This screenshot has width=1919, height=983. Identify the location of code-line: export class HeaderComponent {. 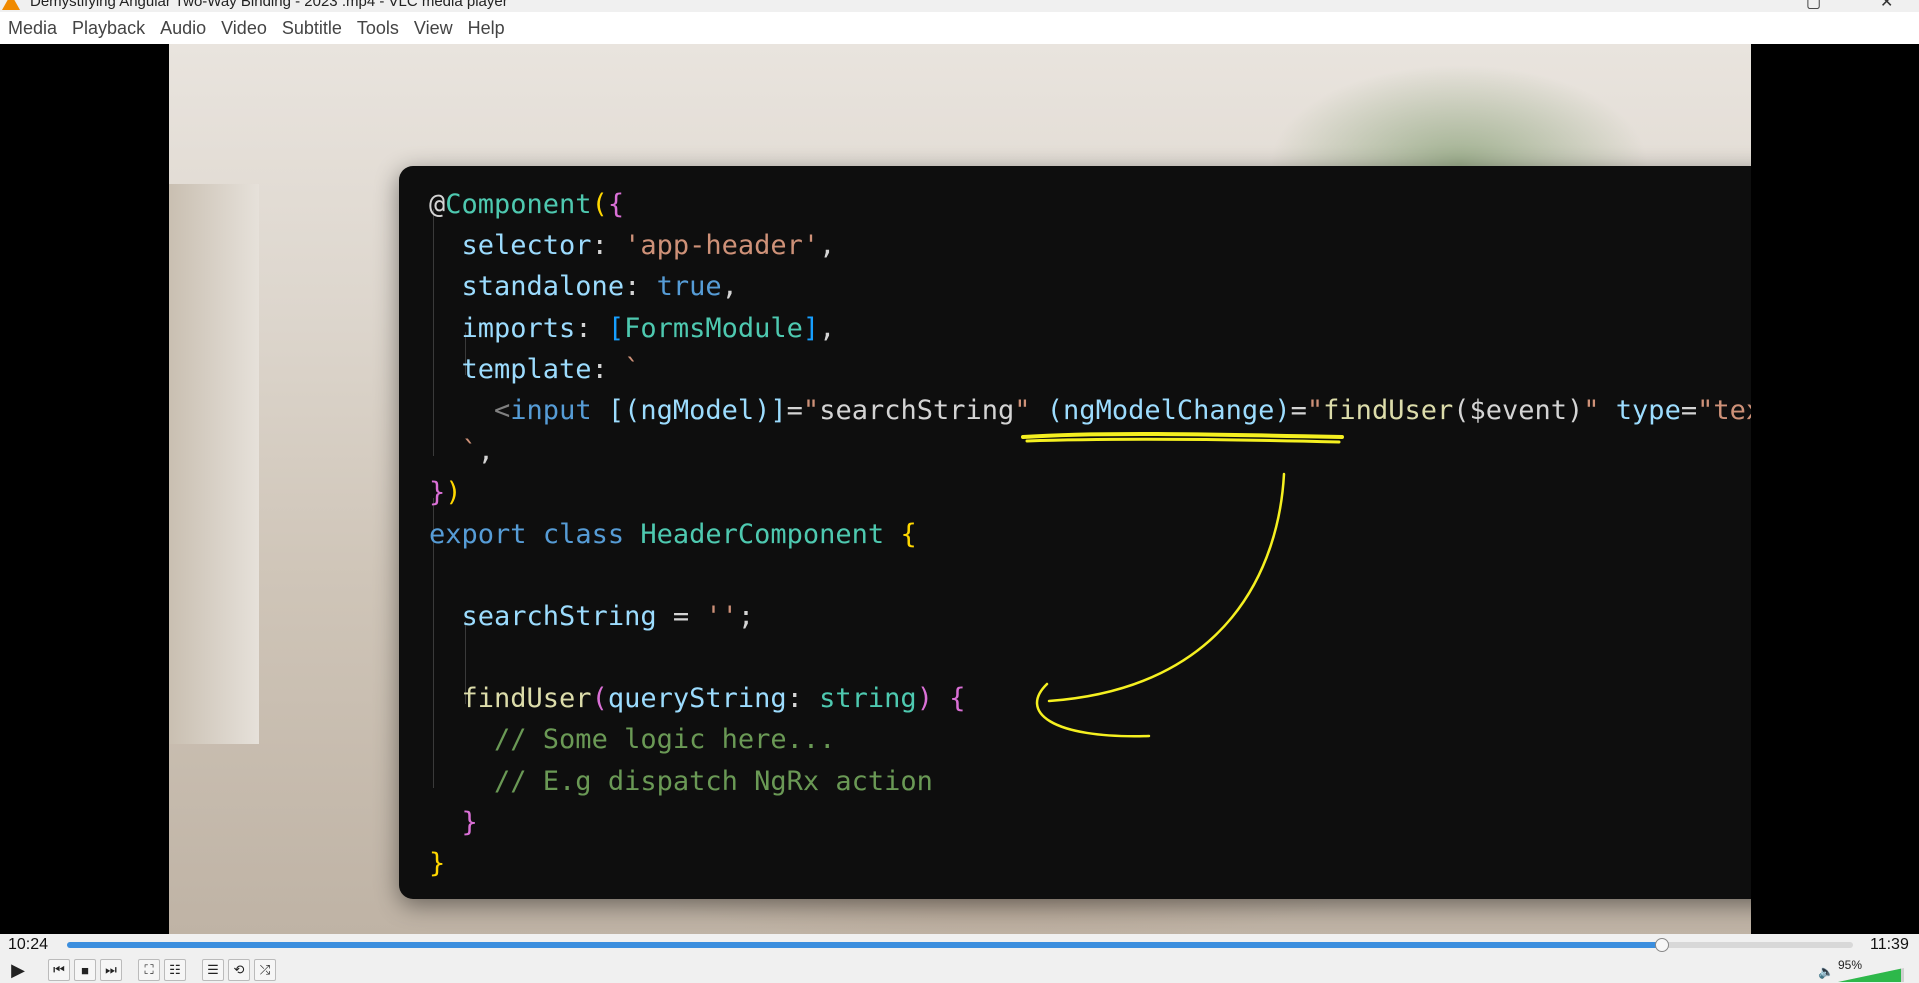
(1090, 534).